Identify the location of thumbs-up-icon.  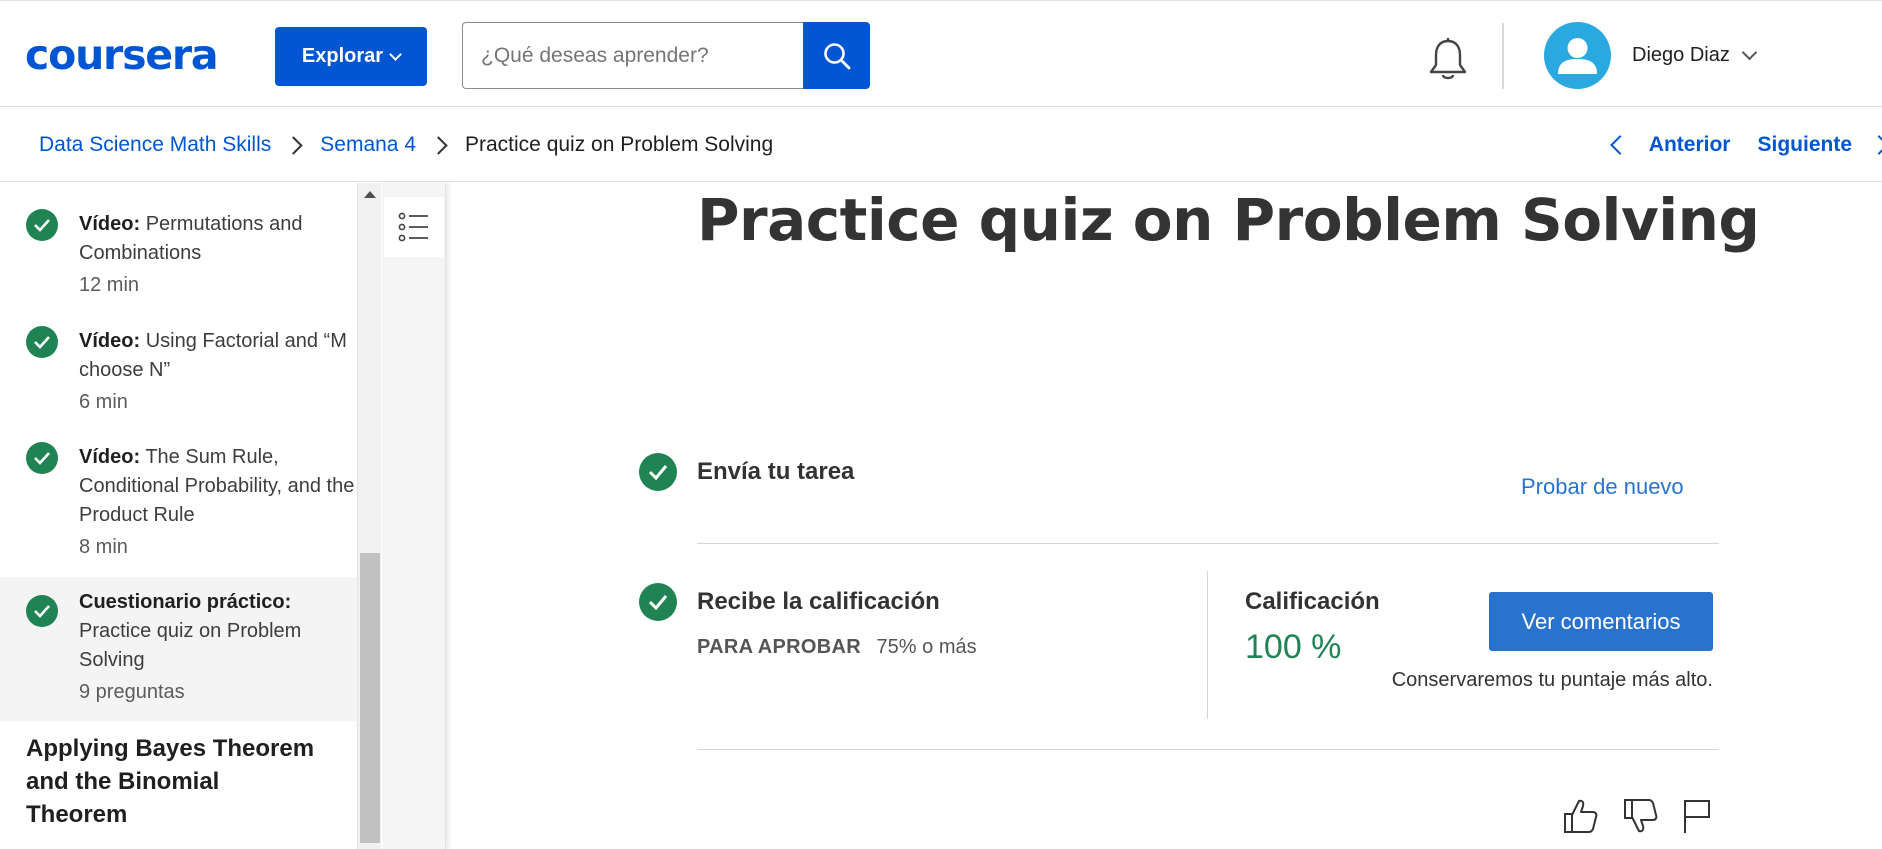
(1580, 816).